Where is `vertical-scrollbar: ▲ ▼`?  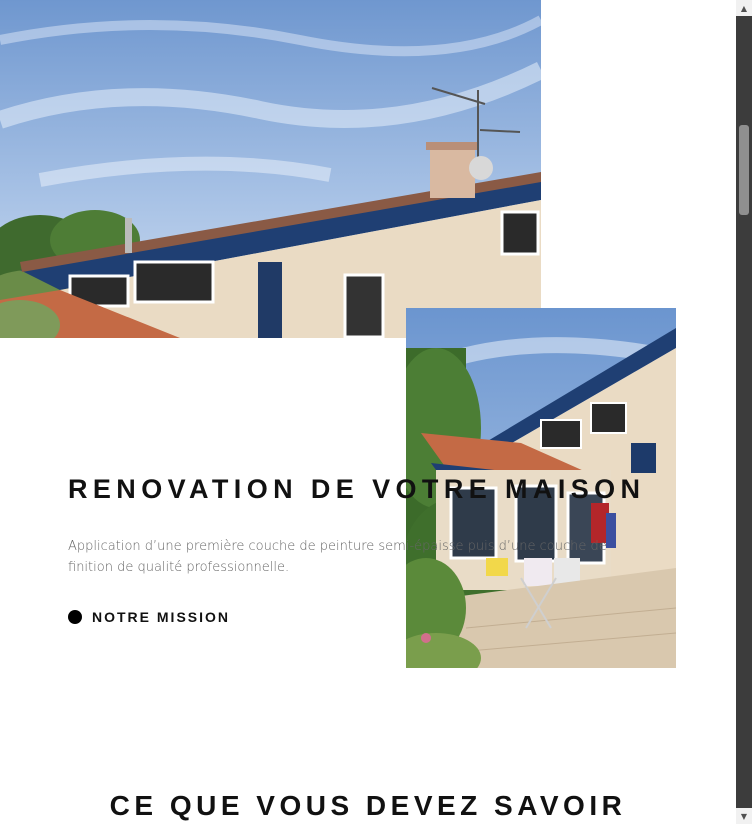 vertical-scrollbar: ▲ ▼ is located at coordinates (744, 412).